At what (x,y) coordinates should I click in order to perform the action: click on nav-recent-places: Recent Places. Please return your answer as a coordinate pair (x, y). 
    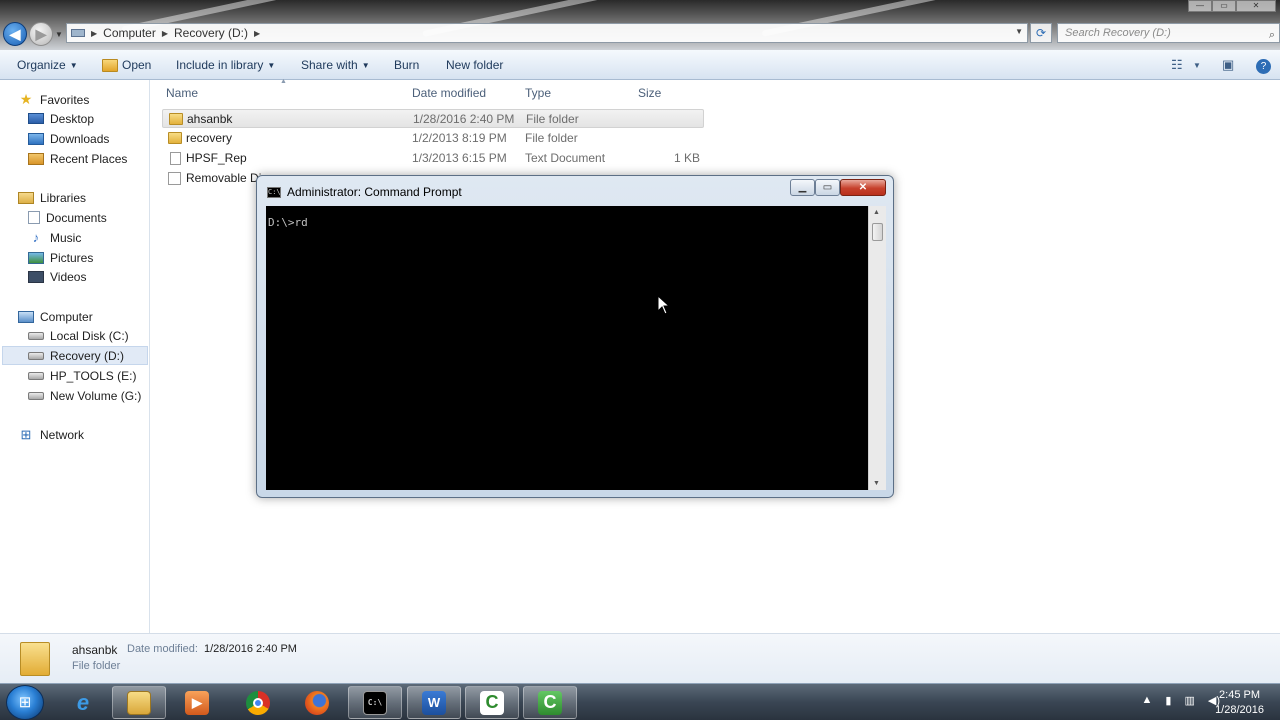
    Looking at the image, I should click on (77, 158).